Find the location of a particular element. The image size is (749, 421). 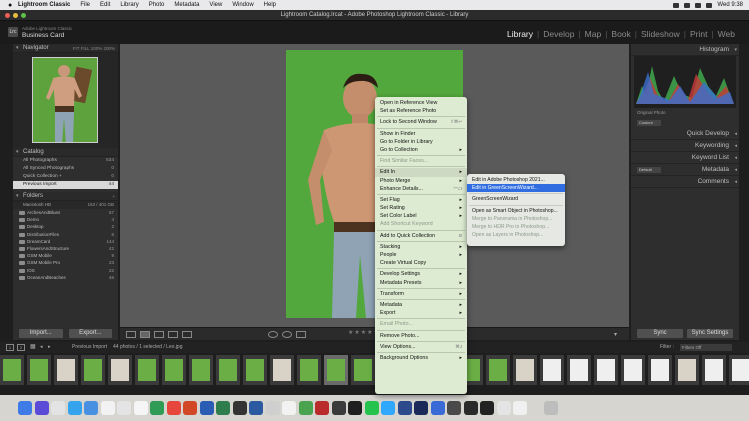

ctx-item-people: People ▸ is located at coordinates (421, 255).